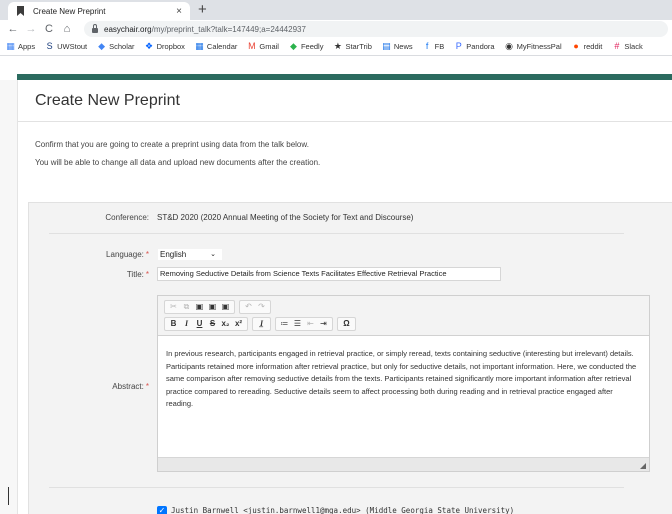 The height and width of the screenshot is (514, 672). What do you see at coordinates (20, 11) in the screenshot?
I see `bookmark-favicon-icon` at bounding box center [20, 11].